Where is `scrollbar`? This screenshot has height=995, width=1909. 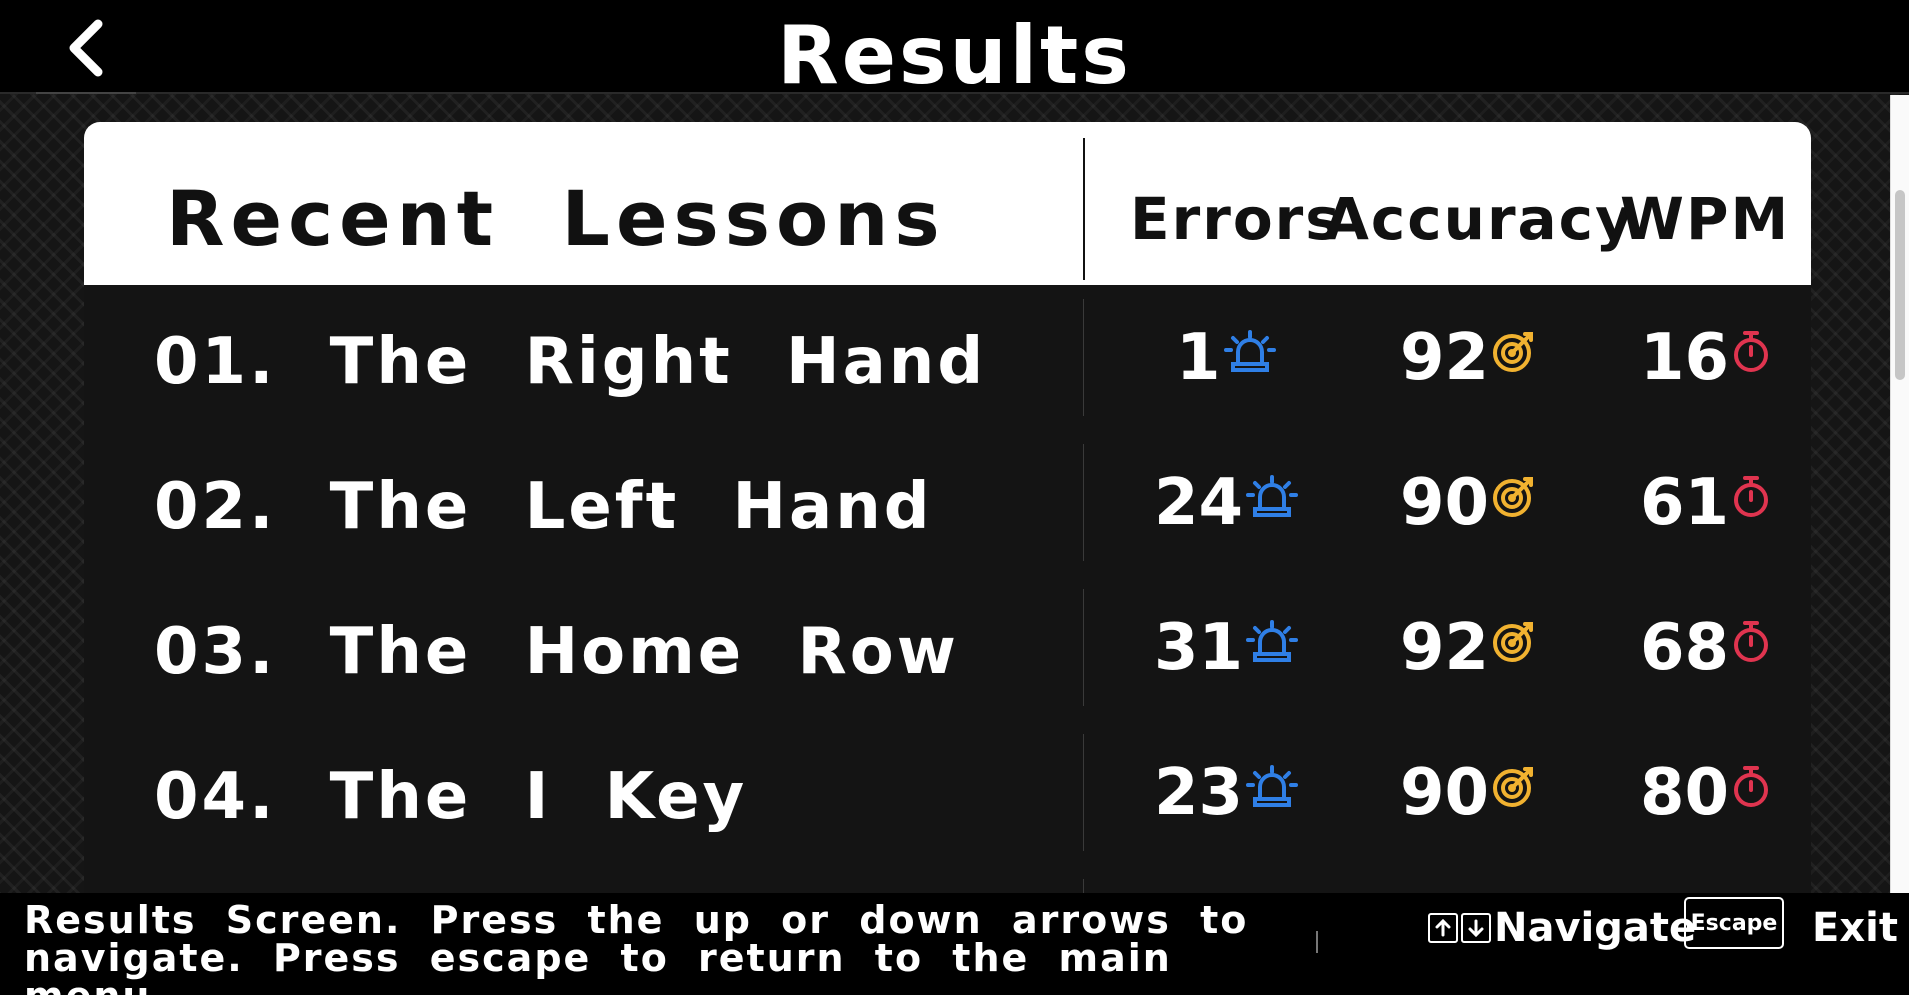 scrollbar is located at coordinates (1899, 494).